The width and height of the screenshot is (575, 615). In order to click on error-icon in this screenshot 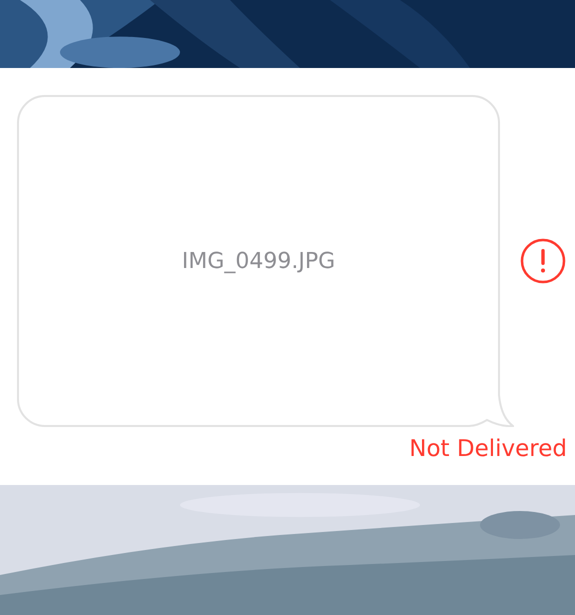, I will do `click(543, 261)`.